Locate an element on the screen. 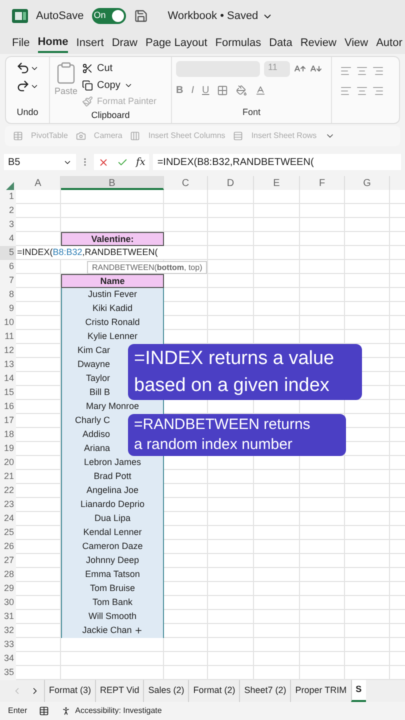 The image size is (405, 720). table-cell: Valentine: is located at coordinates (112, 239).